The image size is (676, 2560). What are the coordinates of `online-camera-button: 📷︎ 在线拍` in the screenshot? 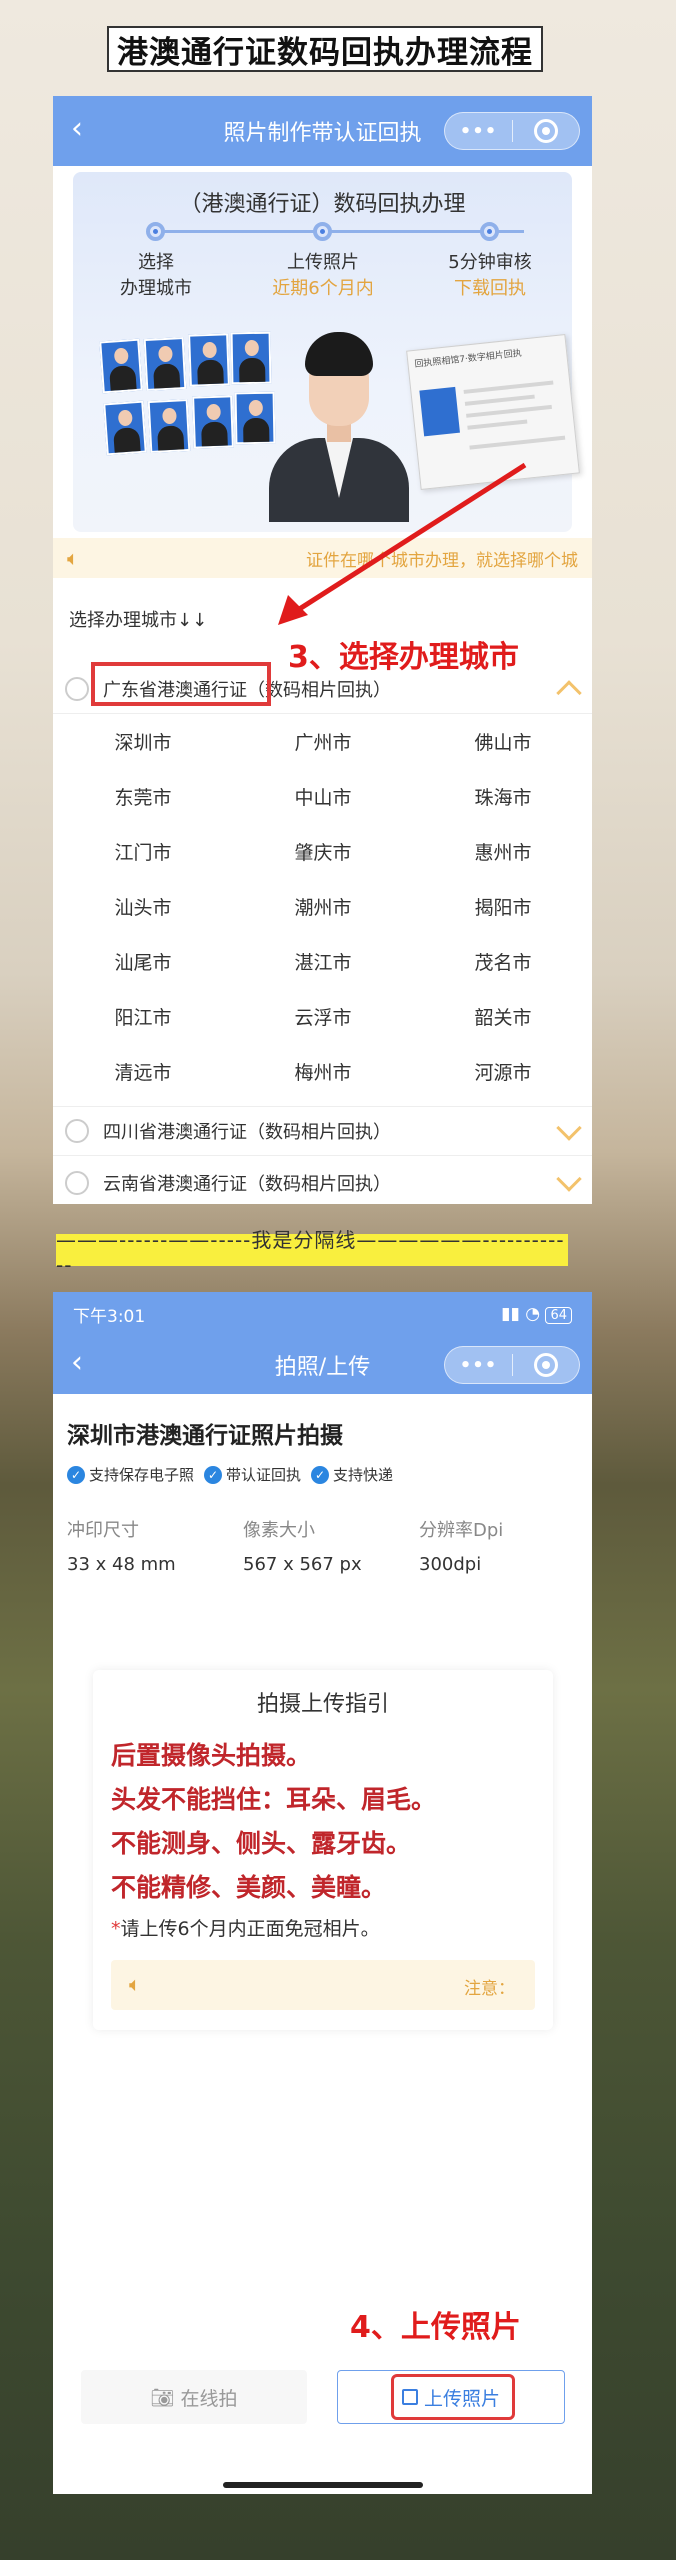 It's located at (194, 2397).